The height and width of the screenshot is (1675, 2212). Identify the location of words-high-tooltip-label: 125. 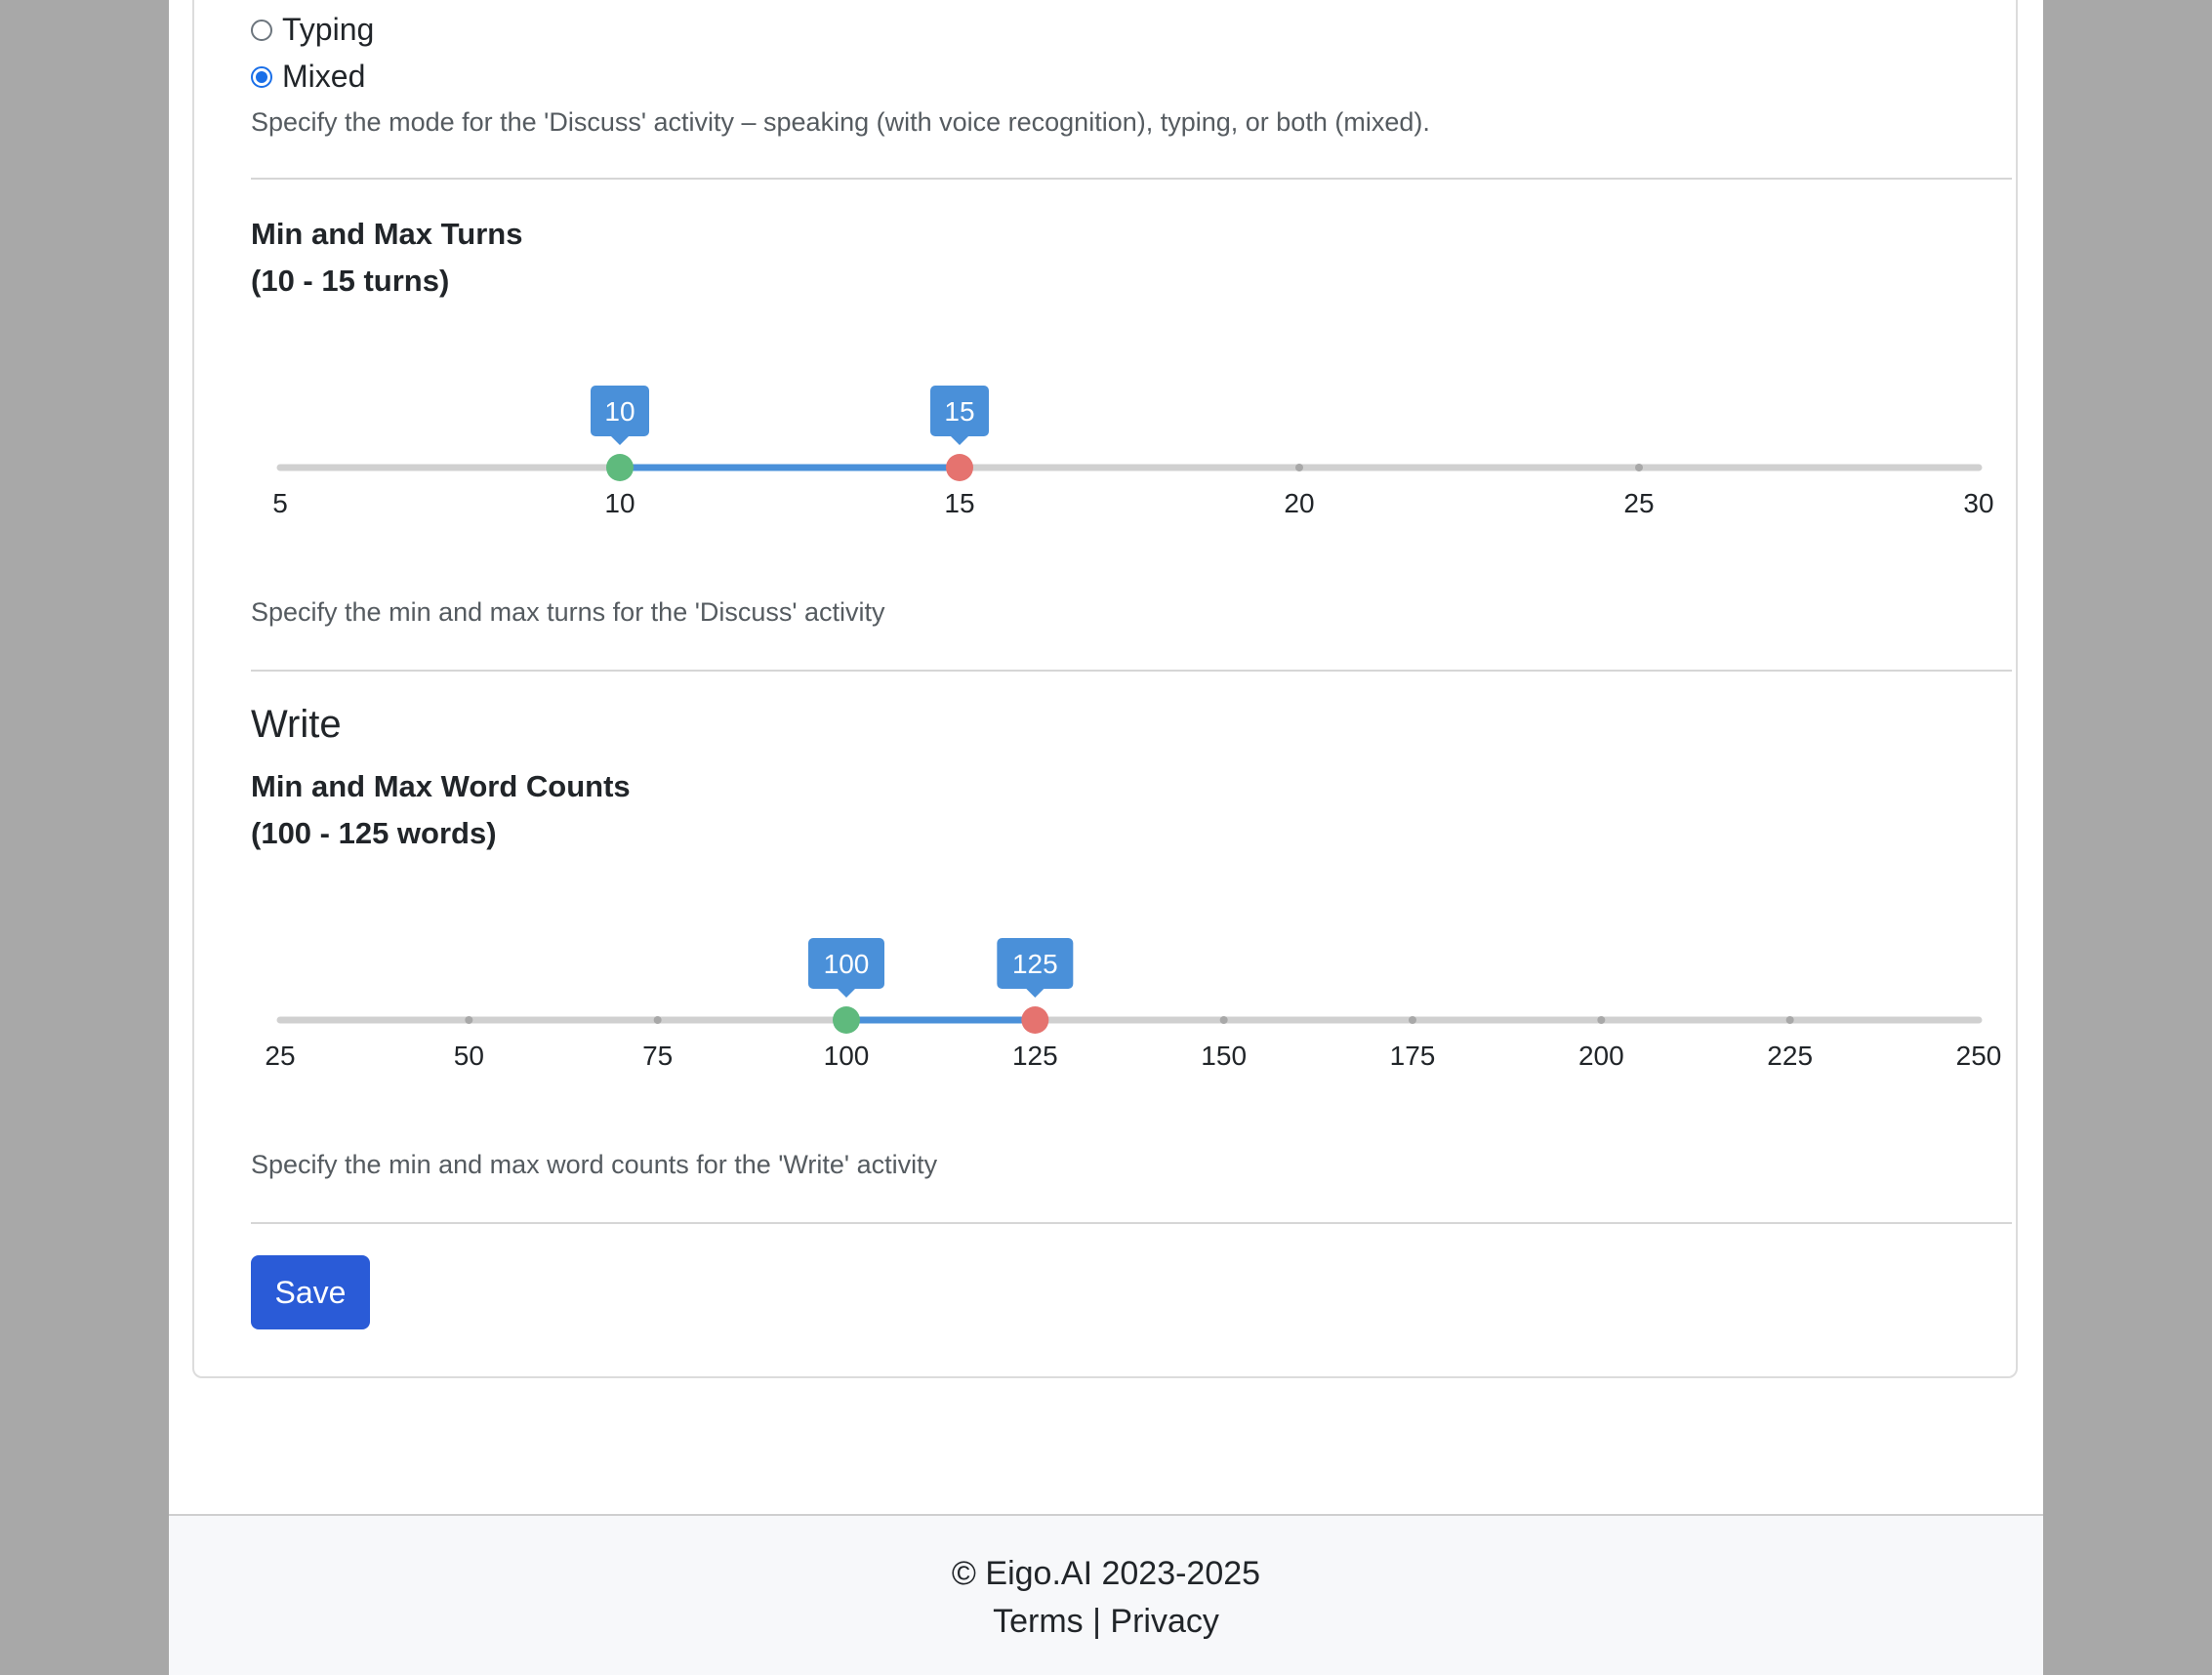
(1035, 964).